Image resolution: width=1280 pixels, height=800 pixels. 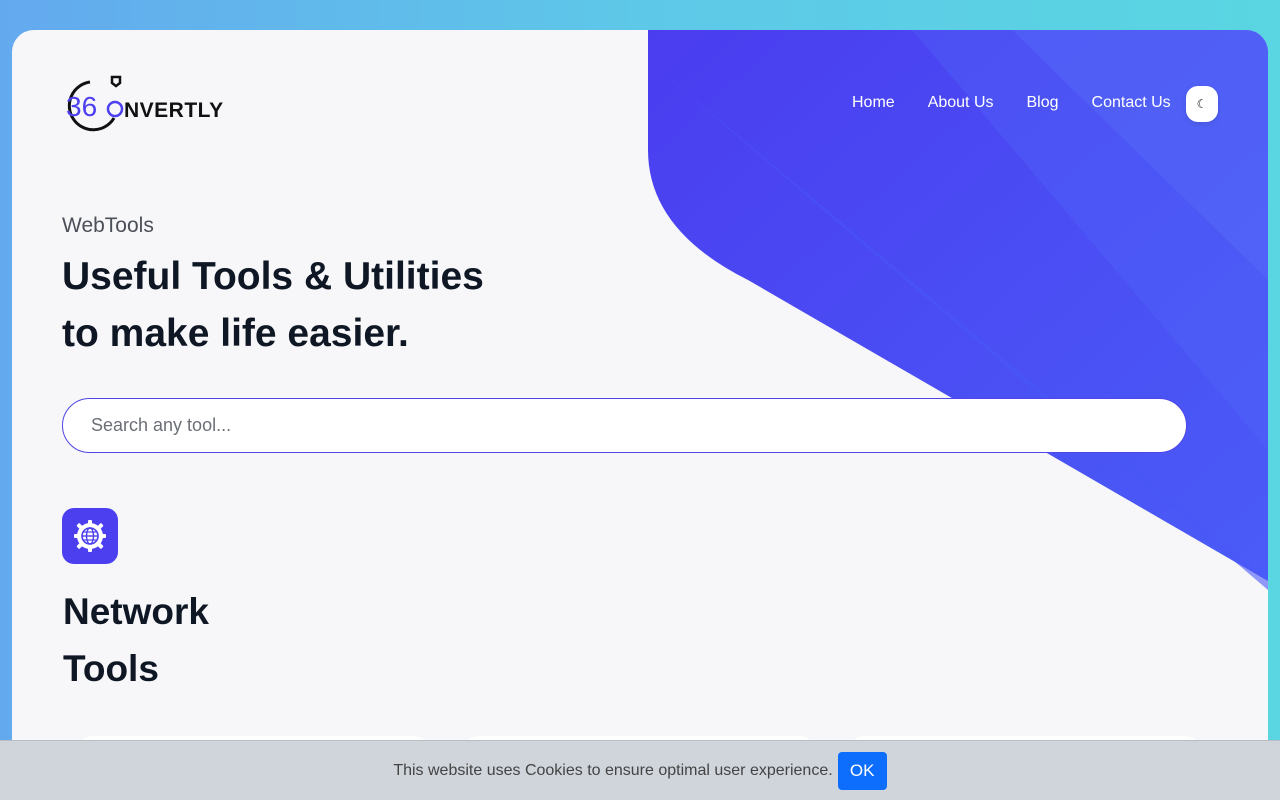 What do you see at coordinates (862, 770) in the screenshot?
I see `cookie-ok-button: OK` at bounding box center [862, 770].